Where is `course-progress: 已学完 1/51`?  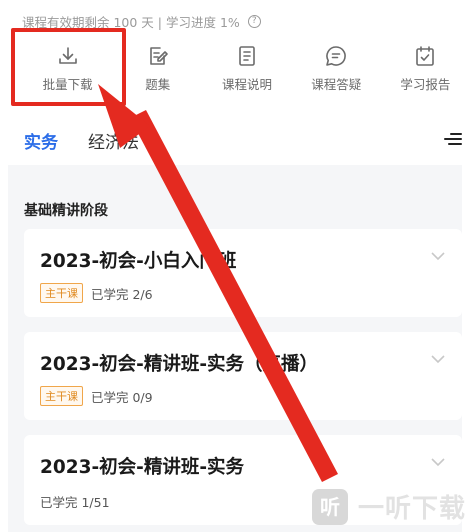 course-progress: 已学完 1/51 is located at coordinates (75, 502).